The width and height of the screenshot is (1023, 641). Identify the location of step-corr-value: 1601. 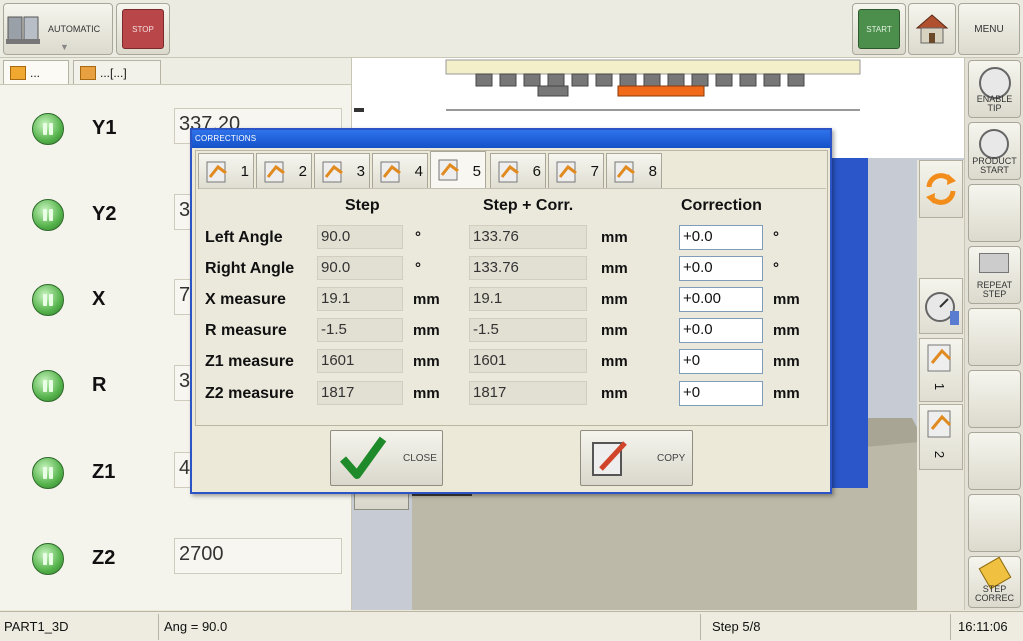
(528, 361).